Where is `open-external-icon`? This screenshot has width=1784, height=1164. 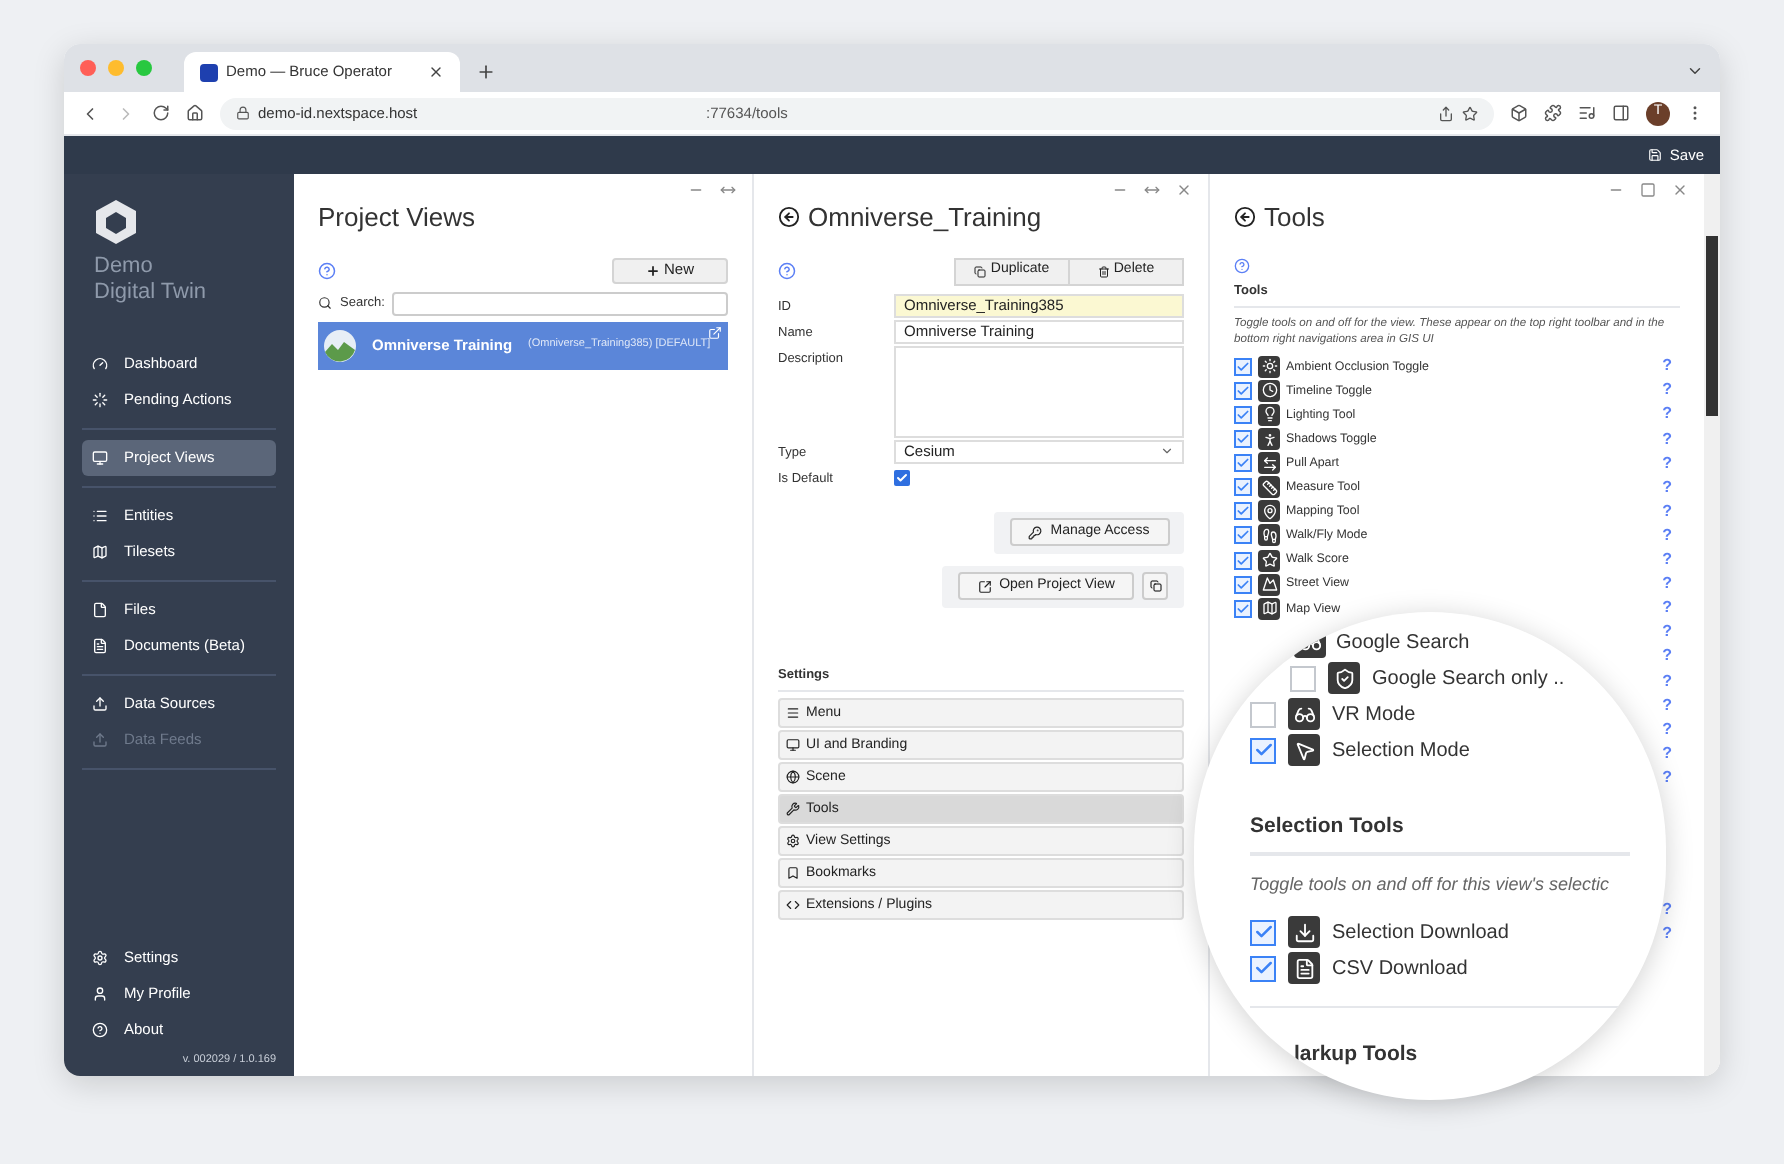
open-external-icon is located at coordinates (715, 332).